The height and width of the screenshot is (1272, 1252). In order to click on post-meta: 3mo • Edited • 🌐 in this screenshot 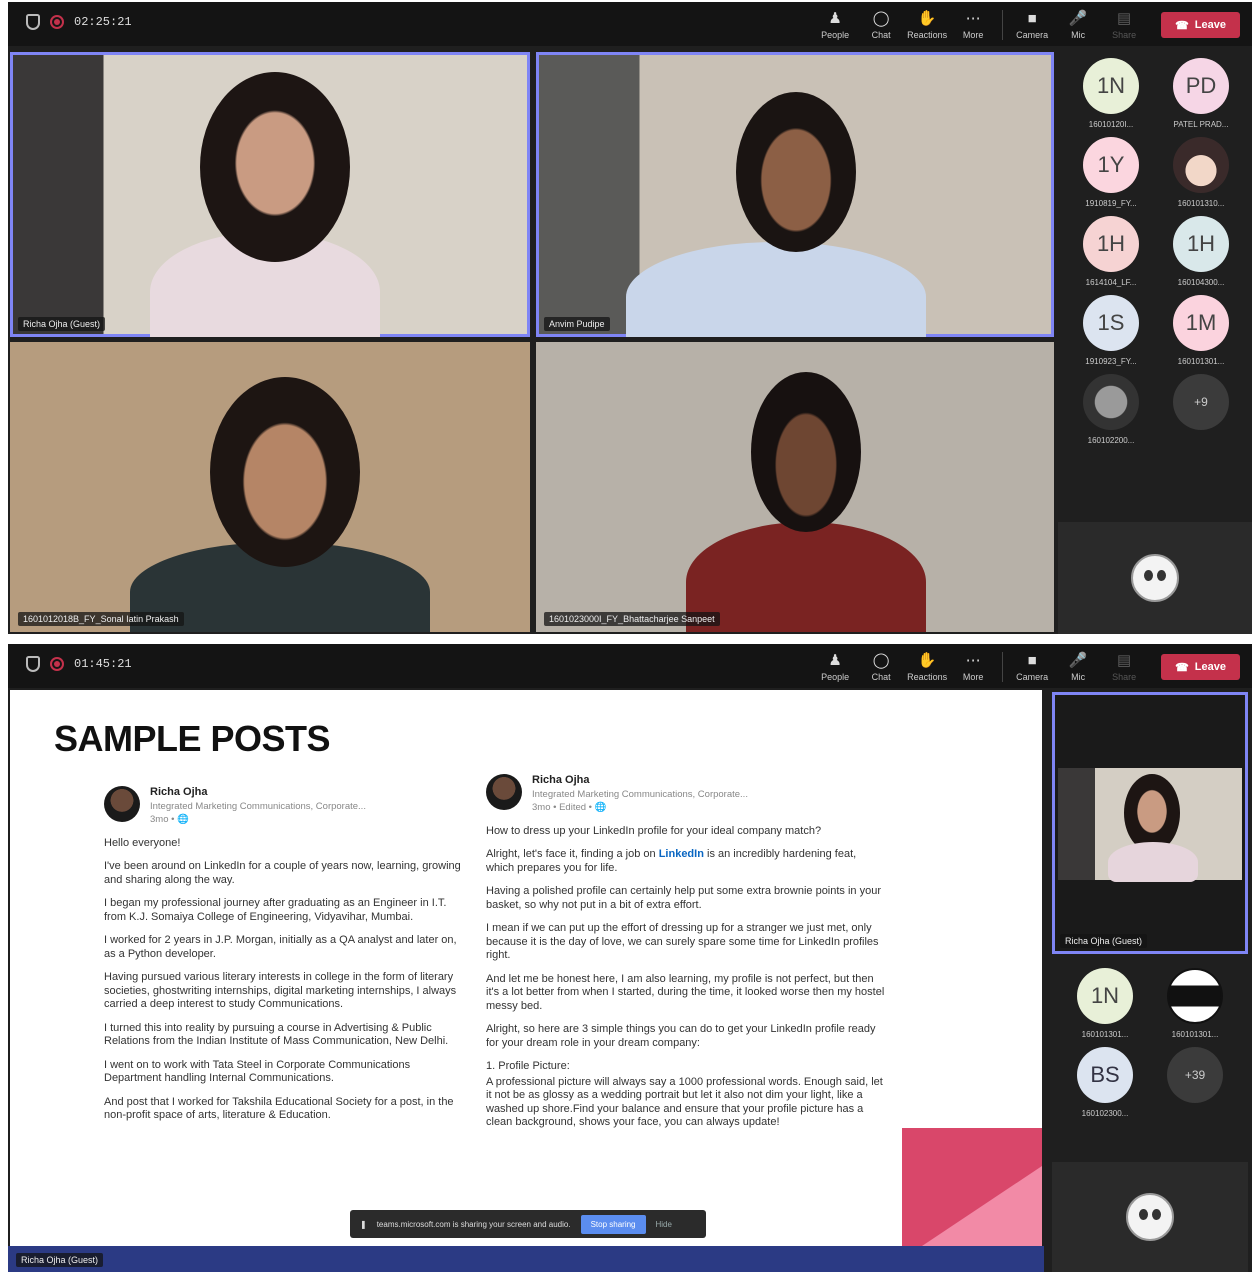, I will do `click(569, 807)`.